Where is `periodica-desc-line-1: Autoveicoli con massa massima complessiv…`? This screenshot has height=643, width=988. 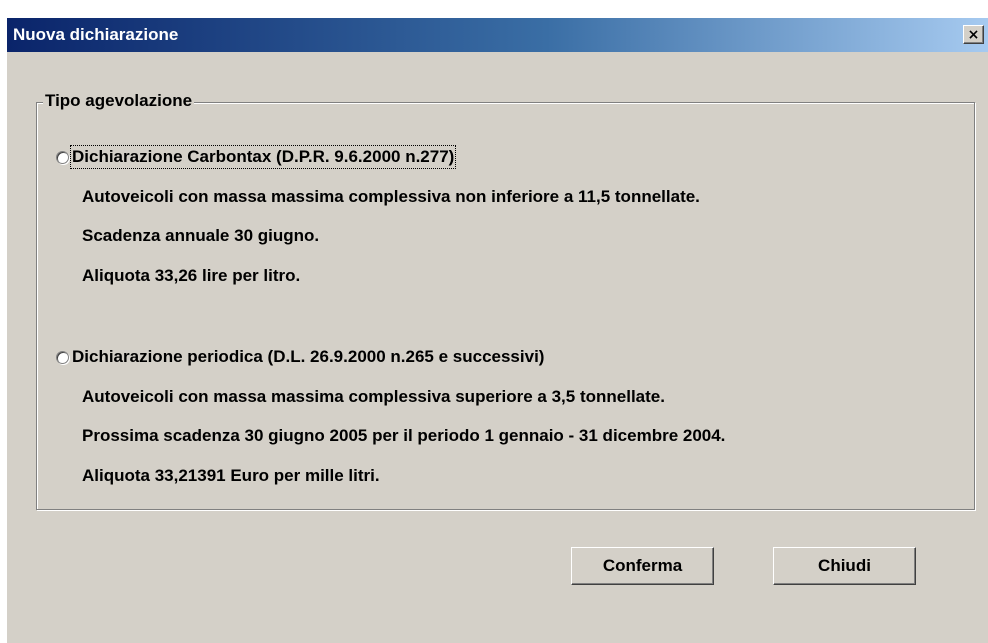 periodica-desc-line-1: Autoveicoli con massa massima complessiv… is located at coordinates (373, 396).